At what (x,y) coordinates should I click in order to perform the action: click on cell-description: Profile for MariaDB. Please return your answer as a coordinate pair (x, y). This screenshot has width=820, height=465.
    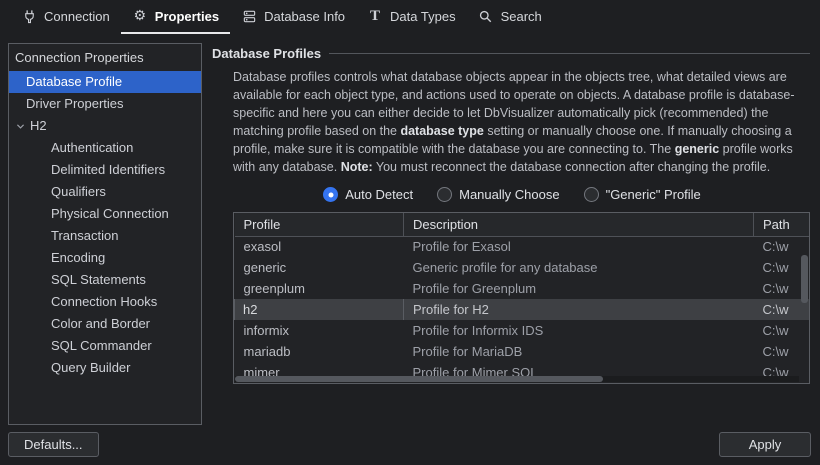
    Looking at the image, I should click on (467, 351).